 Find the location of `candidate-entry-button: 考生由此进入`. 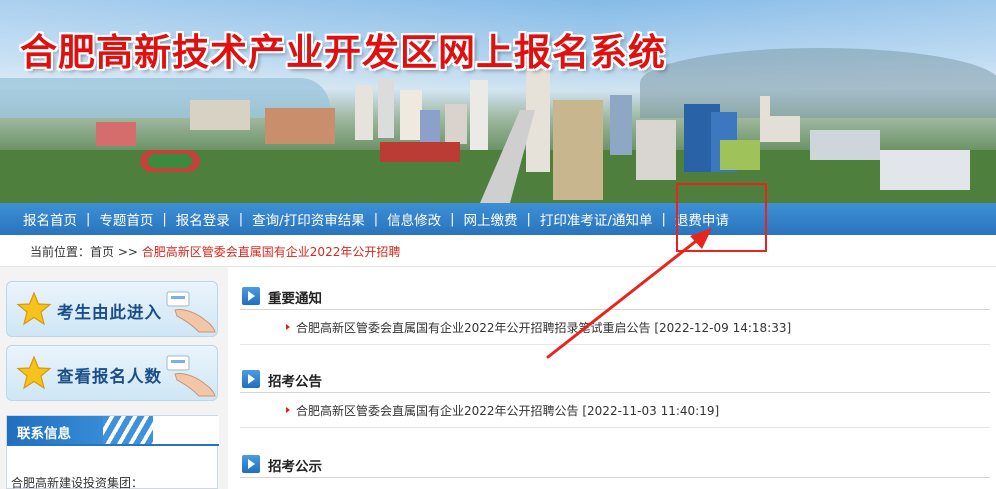

candidate-entry-button: 考生由此进入 is located at coordinates (112, 309).